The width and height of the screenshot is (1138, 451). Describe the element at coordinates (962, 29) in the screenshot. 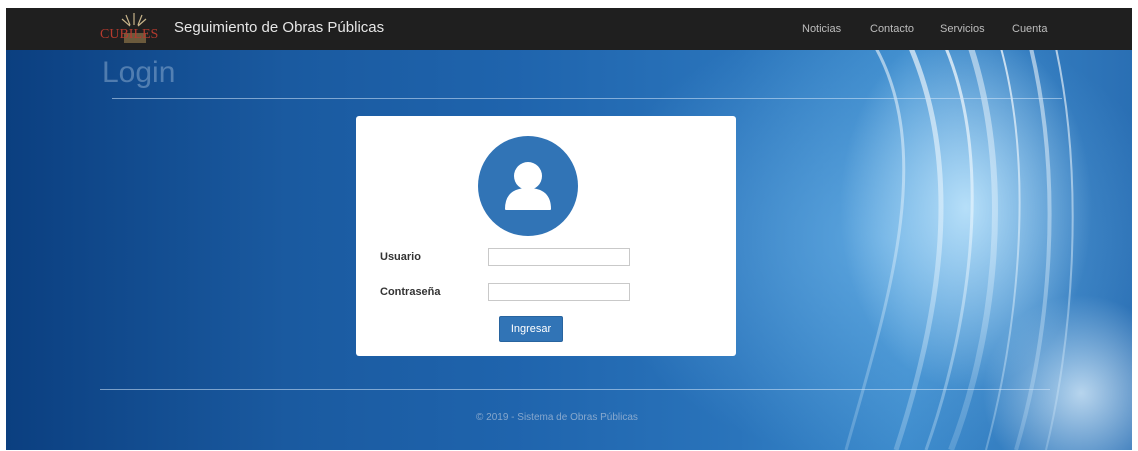

I see `nav-servicios: Servicios` at that location.